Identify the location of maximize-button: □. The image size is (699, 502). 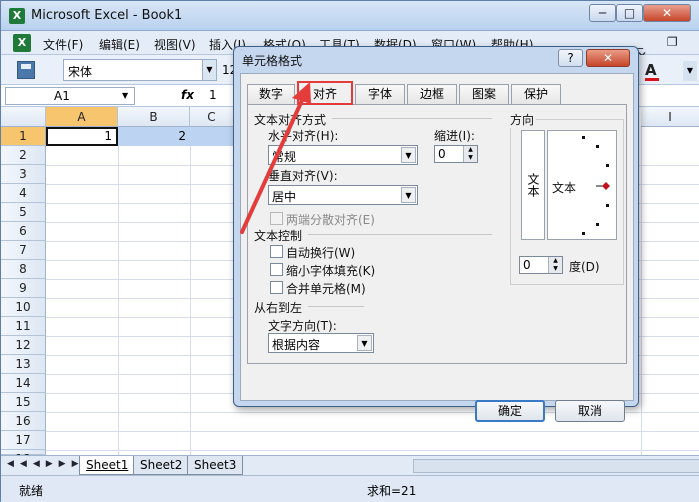
(629, 13).